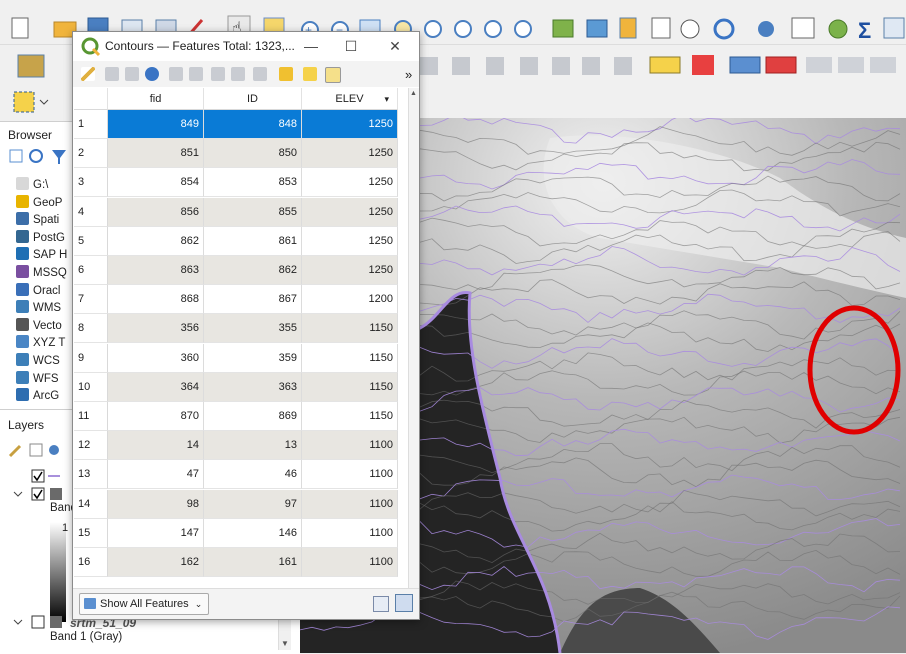 This screenshot has height=654, width=906. Describe the element at coordinates (31, 66) in the screenshot. I see `digitize-icon` at that location.